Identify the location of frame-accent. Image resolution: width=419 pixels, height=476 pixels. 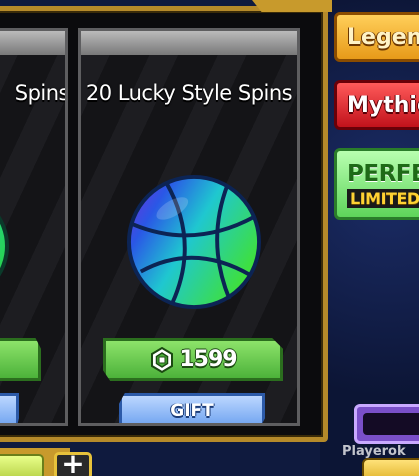
(292, 6).